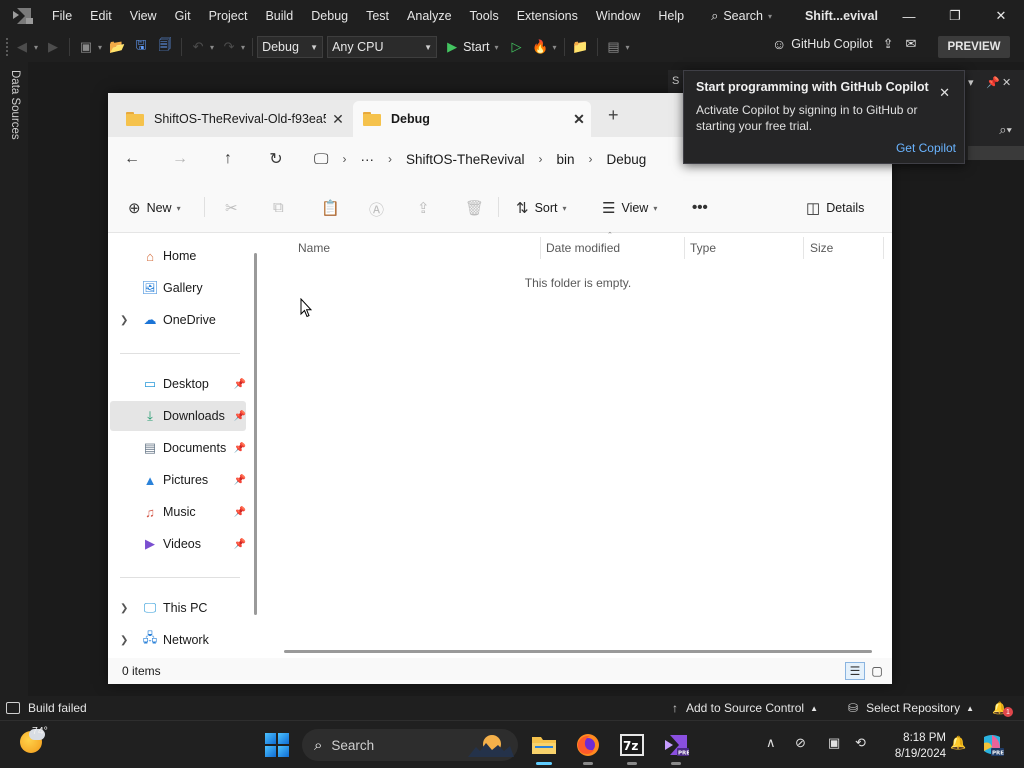 The height and width of the screenshot is (768, 1024). Describe the element at coordinates (544, 747) in the screenshot. I see `taskbar-file-explorer` at that location.